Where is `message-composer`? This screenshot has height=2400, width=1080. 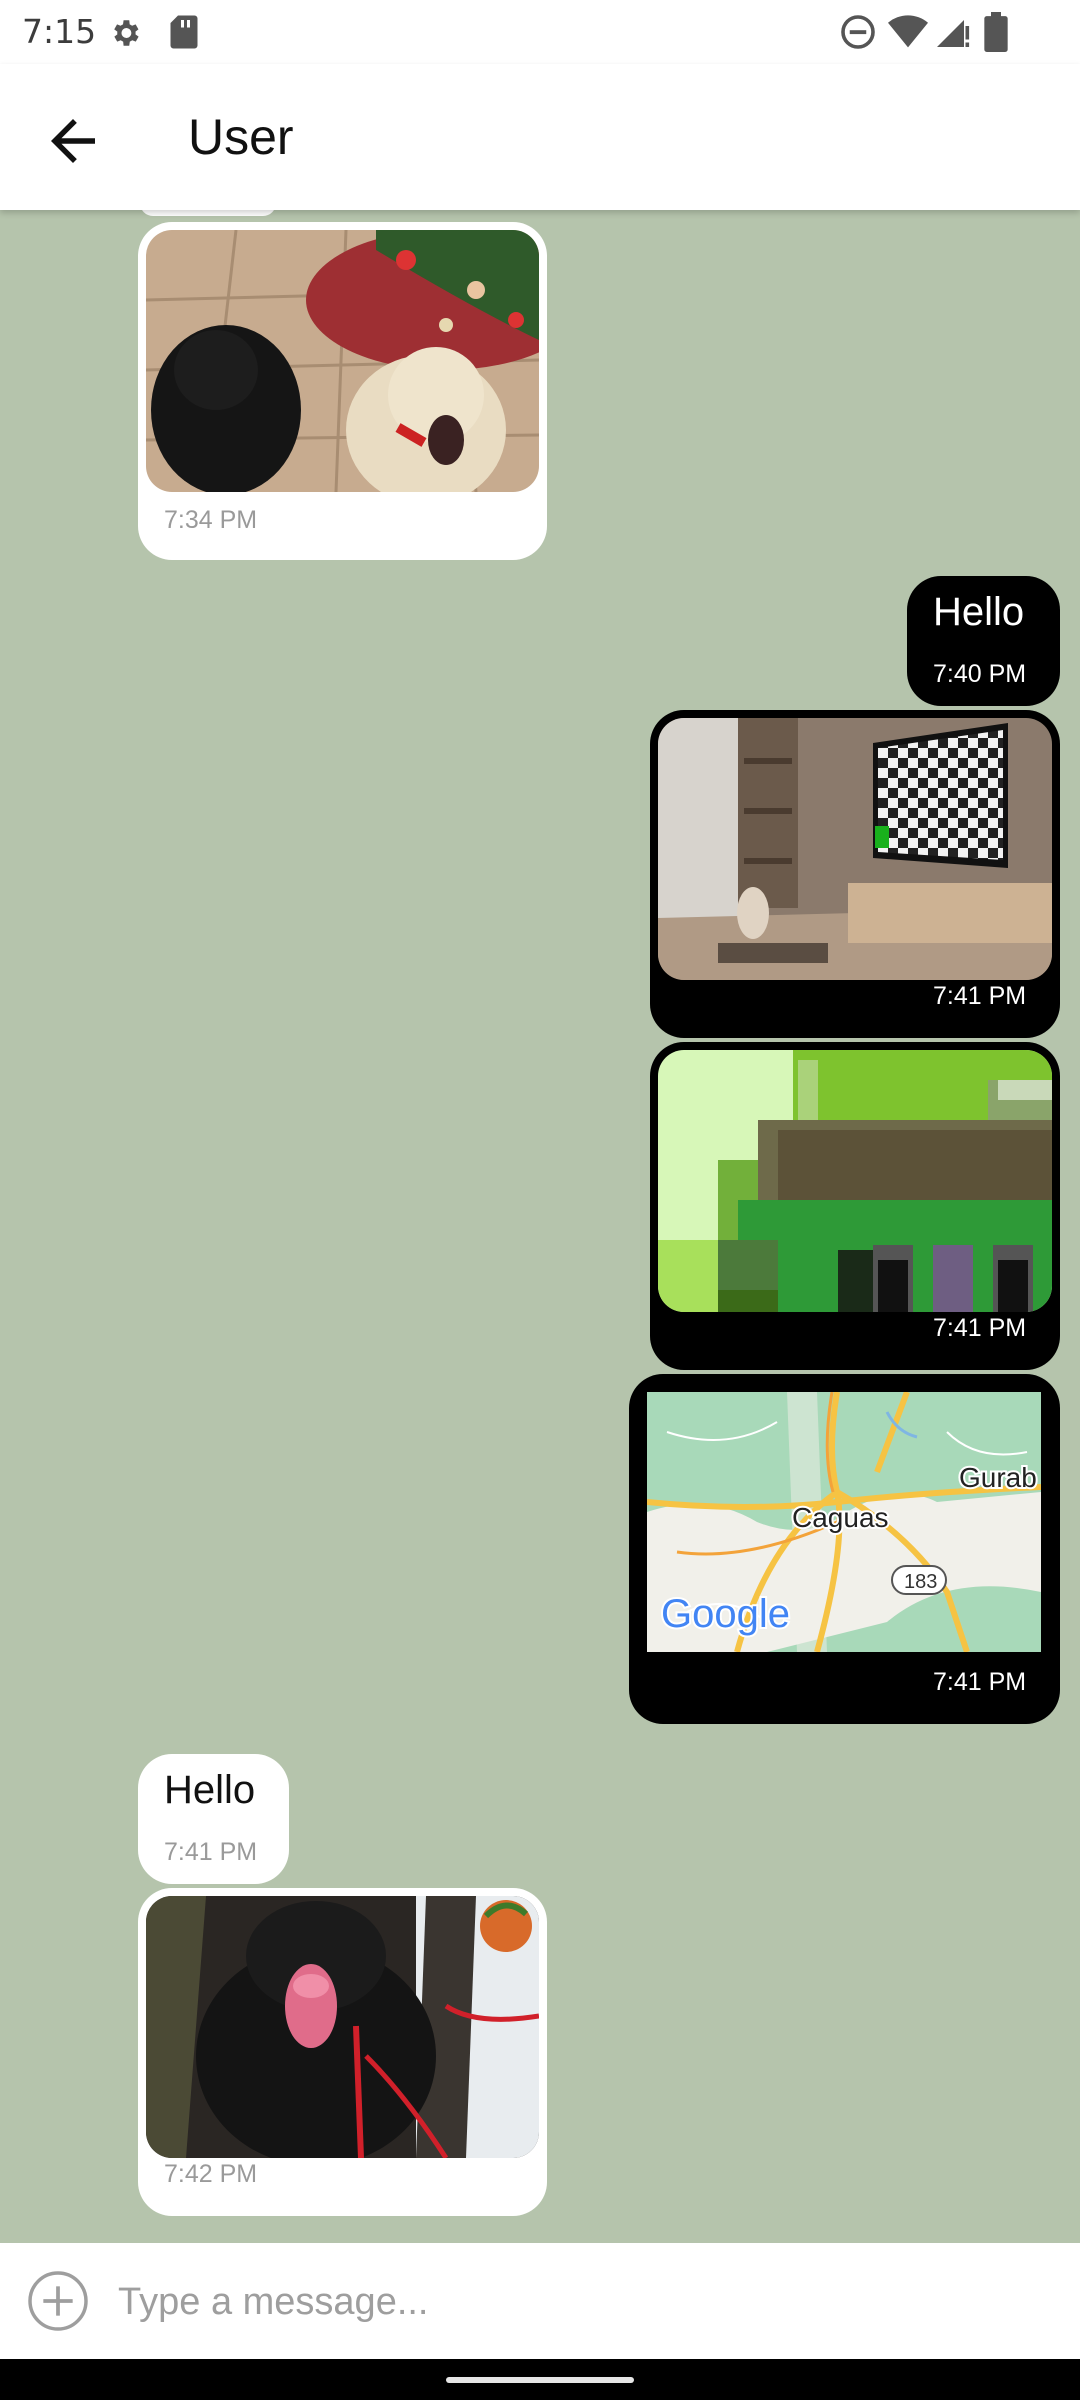
message-composer is located at coordinates (540, 2301).